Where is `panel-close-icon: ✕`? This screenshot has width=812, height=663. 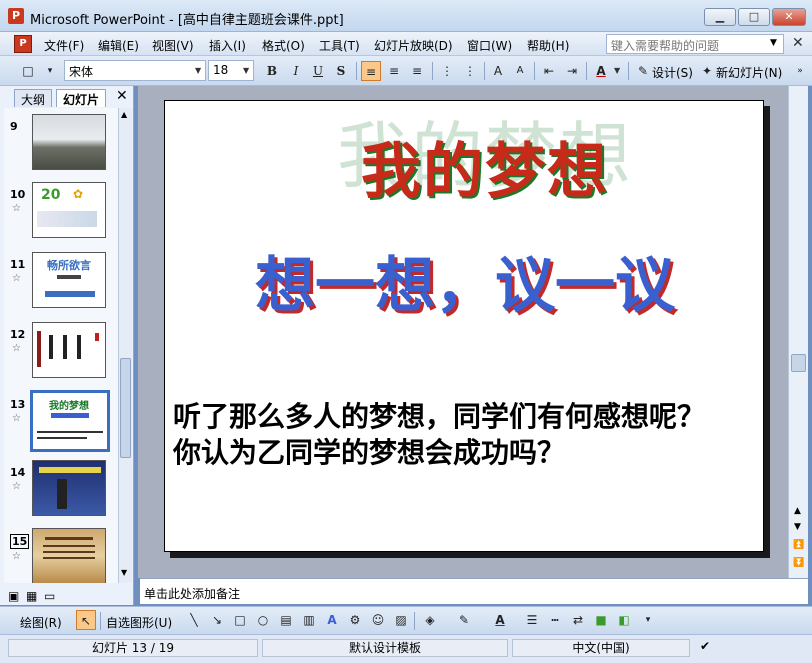
panel-close-icon: ✕ is located at coordinates (122, 96).